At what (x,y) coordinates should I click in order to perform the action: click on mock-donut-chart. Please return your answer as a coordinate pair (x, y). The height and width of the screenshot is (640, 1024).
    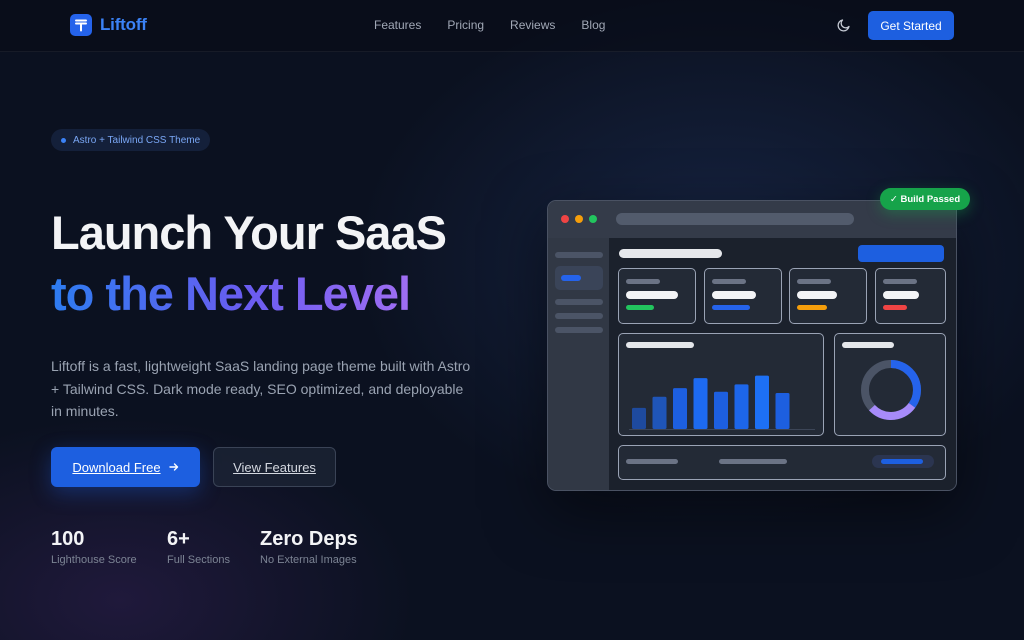
    Looking at the image, I should click on (891, 390).